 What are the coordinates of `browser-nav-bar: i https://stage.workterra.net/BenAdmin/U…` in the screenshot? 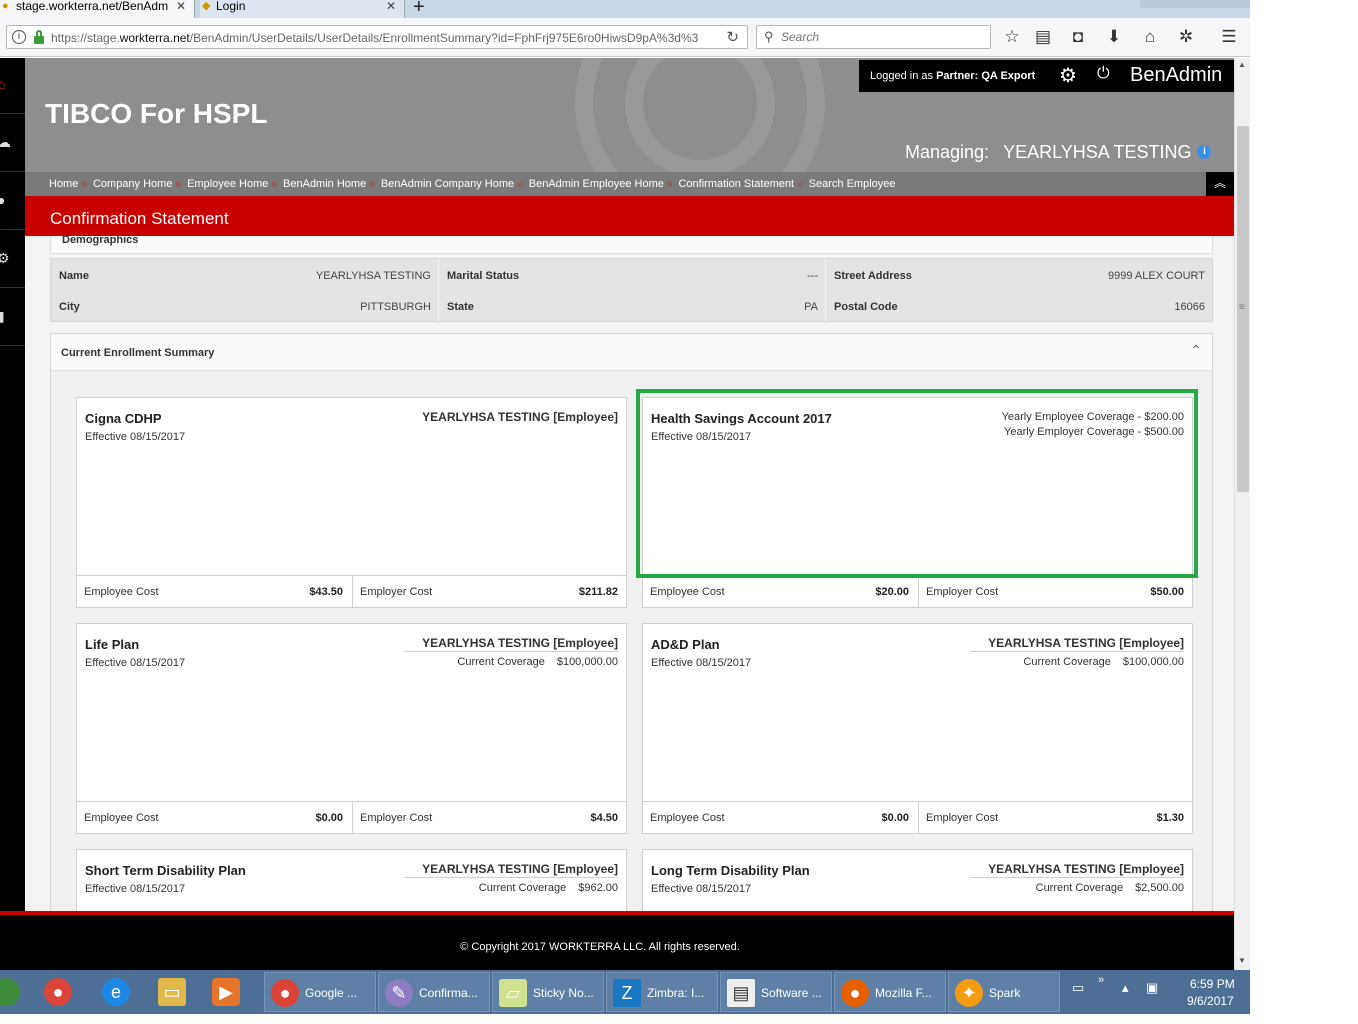 It's located at (625, 37).